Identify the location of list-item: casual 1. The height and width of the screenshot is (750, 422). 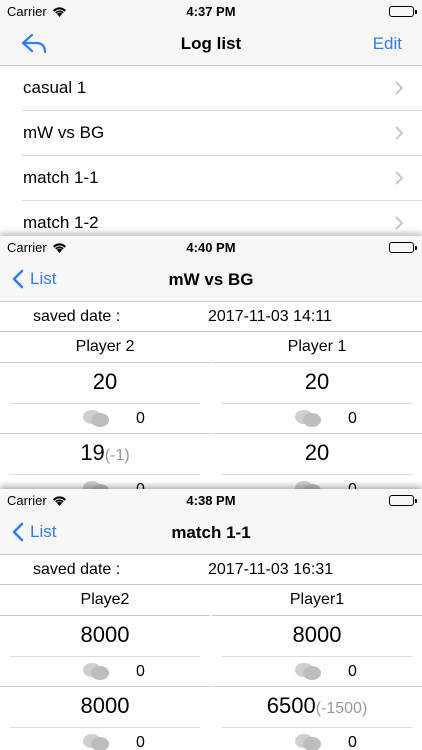
(222, 88).